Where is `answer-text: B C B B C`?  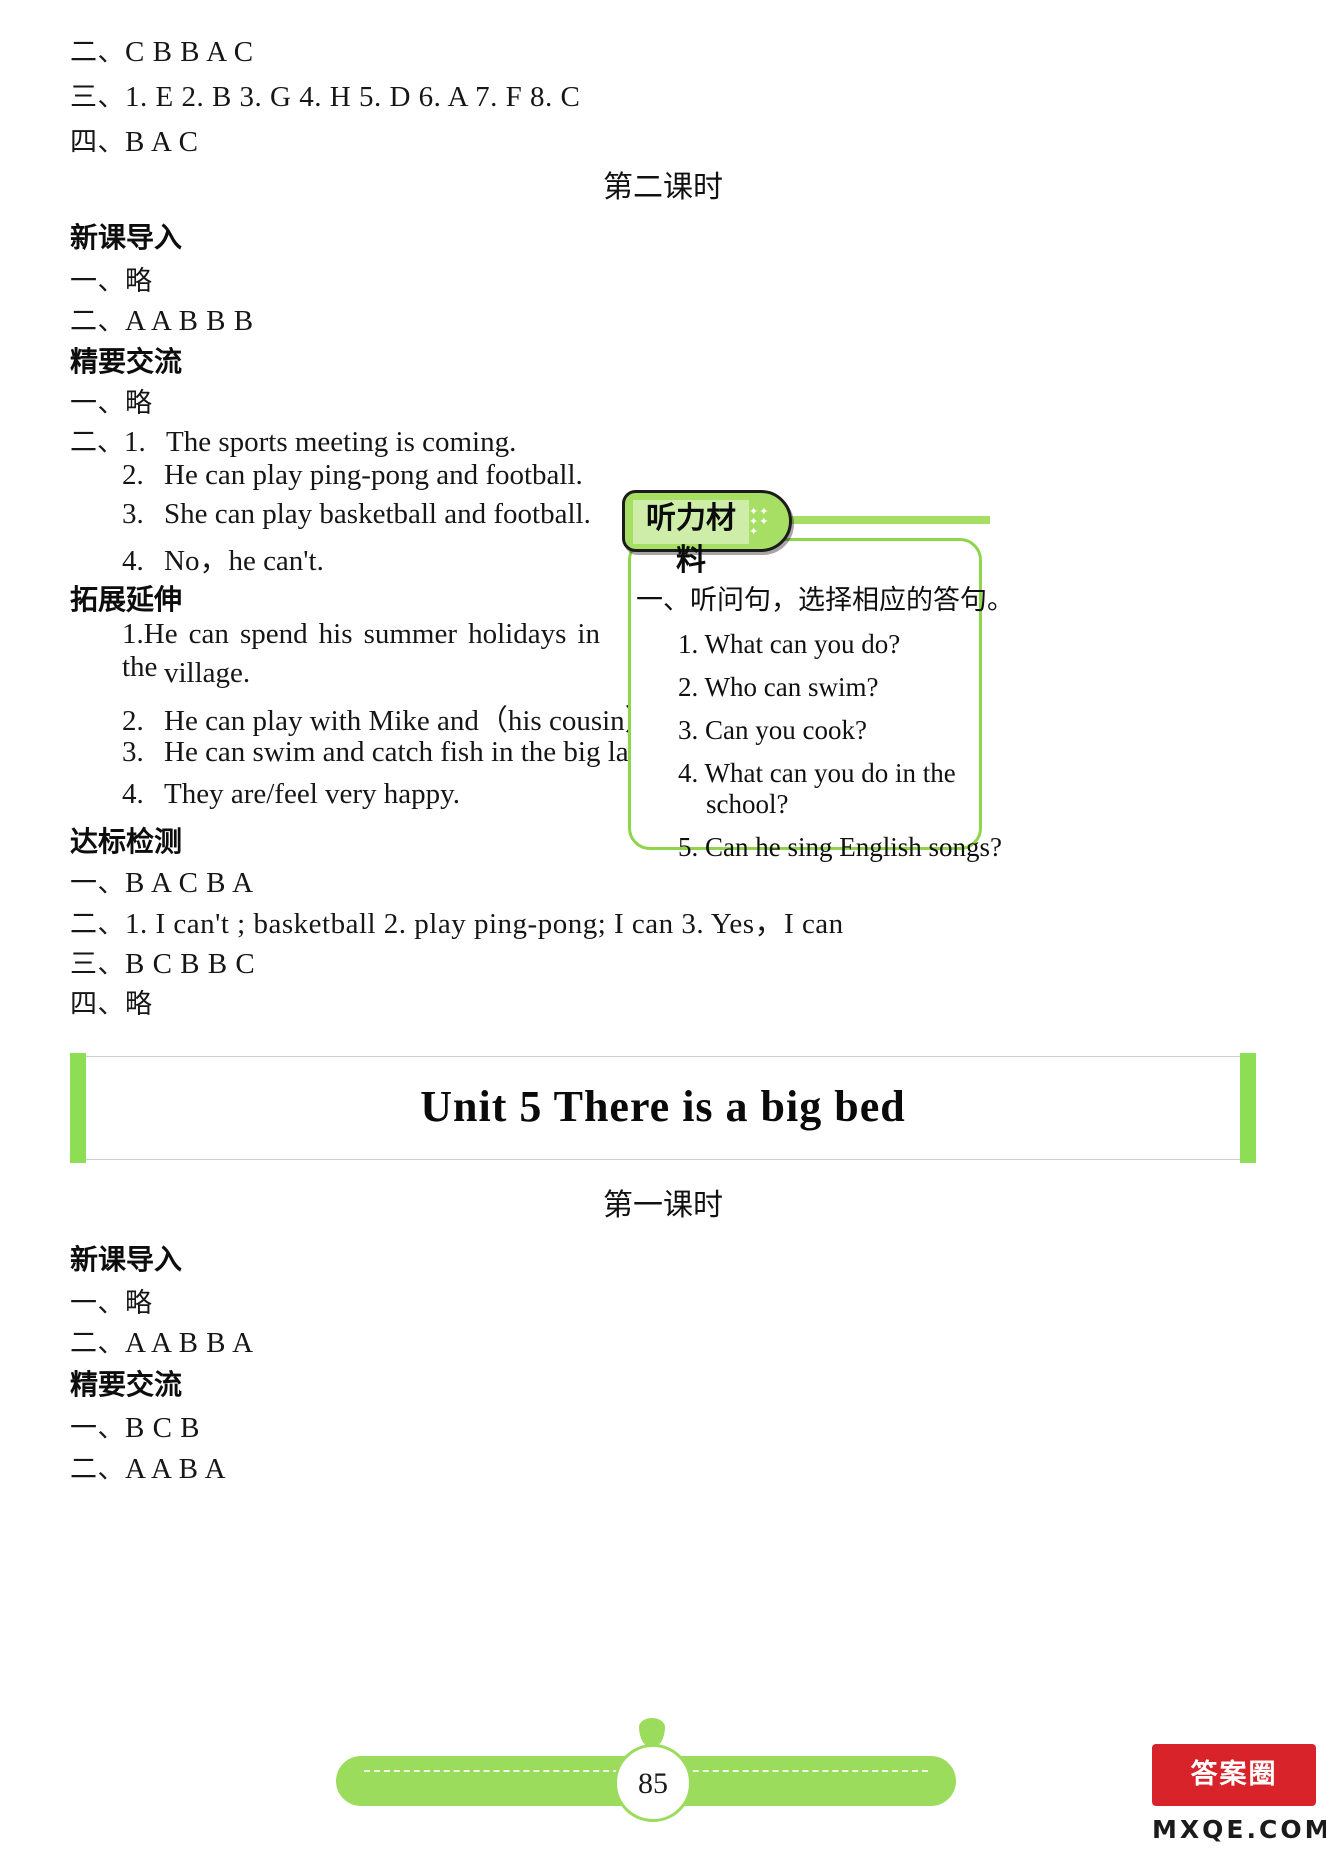
answer-text: B C B B C is located at coordinates (190, 964).